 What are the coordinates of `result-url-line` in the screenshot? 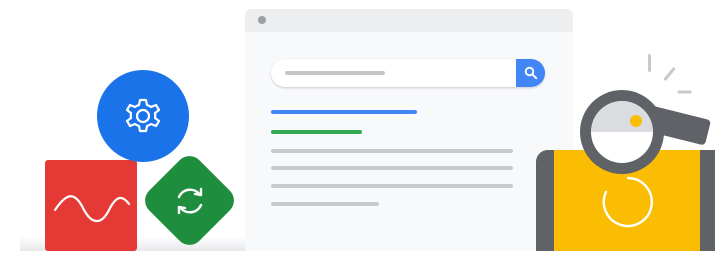 It's located at (316, 132).